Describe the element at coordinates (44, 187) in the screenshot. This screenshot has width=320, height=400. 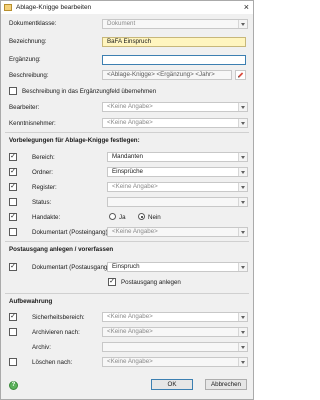
I see `register-label: Register:` at that location.